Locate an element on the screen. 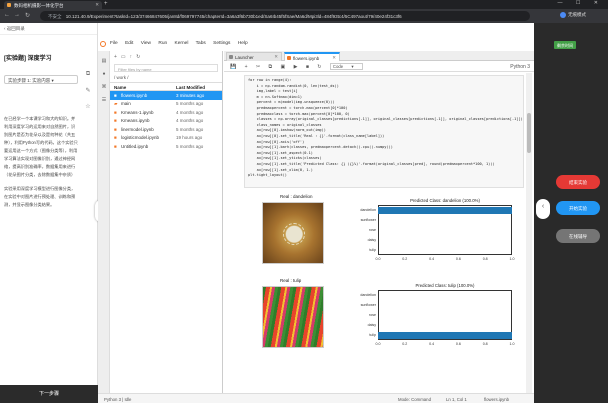  reload-icon: ↻ is located at coordinates (27, 15).